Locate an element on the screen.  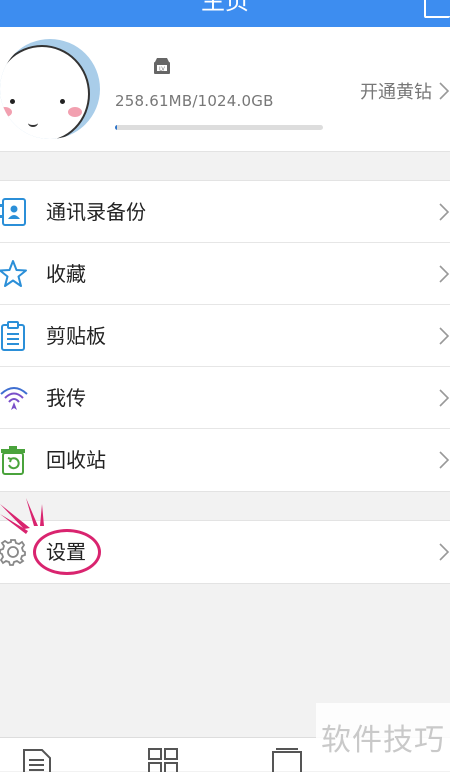
wireless-transfer-icon is located at coordinates (14, 398).